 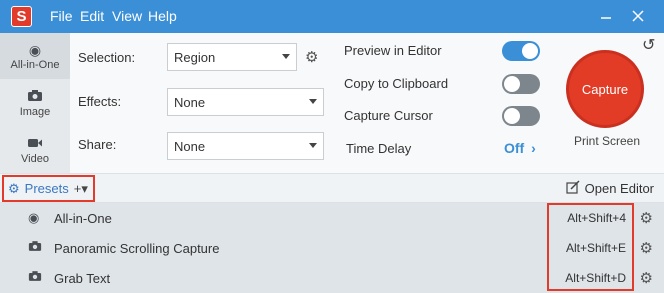 I want to click on time-delay-value: Off, so click(x=514, y=148).